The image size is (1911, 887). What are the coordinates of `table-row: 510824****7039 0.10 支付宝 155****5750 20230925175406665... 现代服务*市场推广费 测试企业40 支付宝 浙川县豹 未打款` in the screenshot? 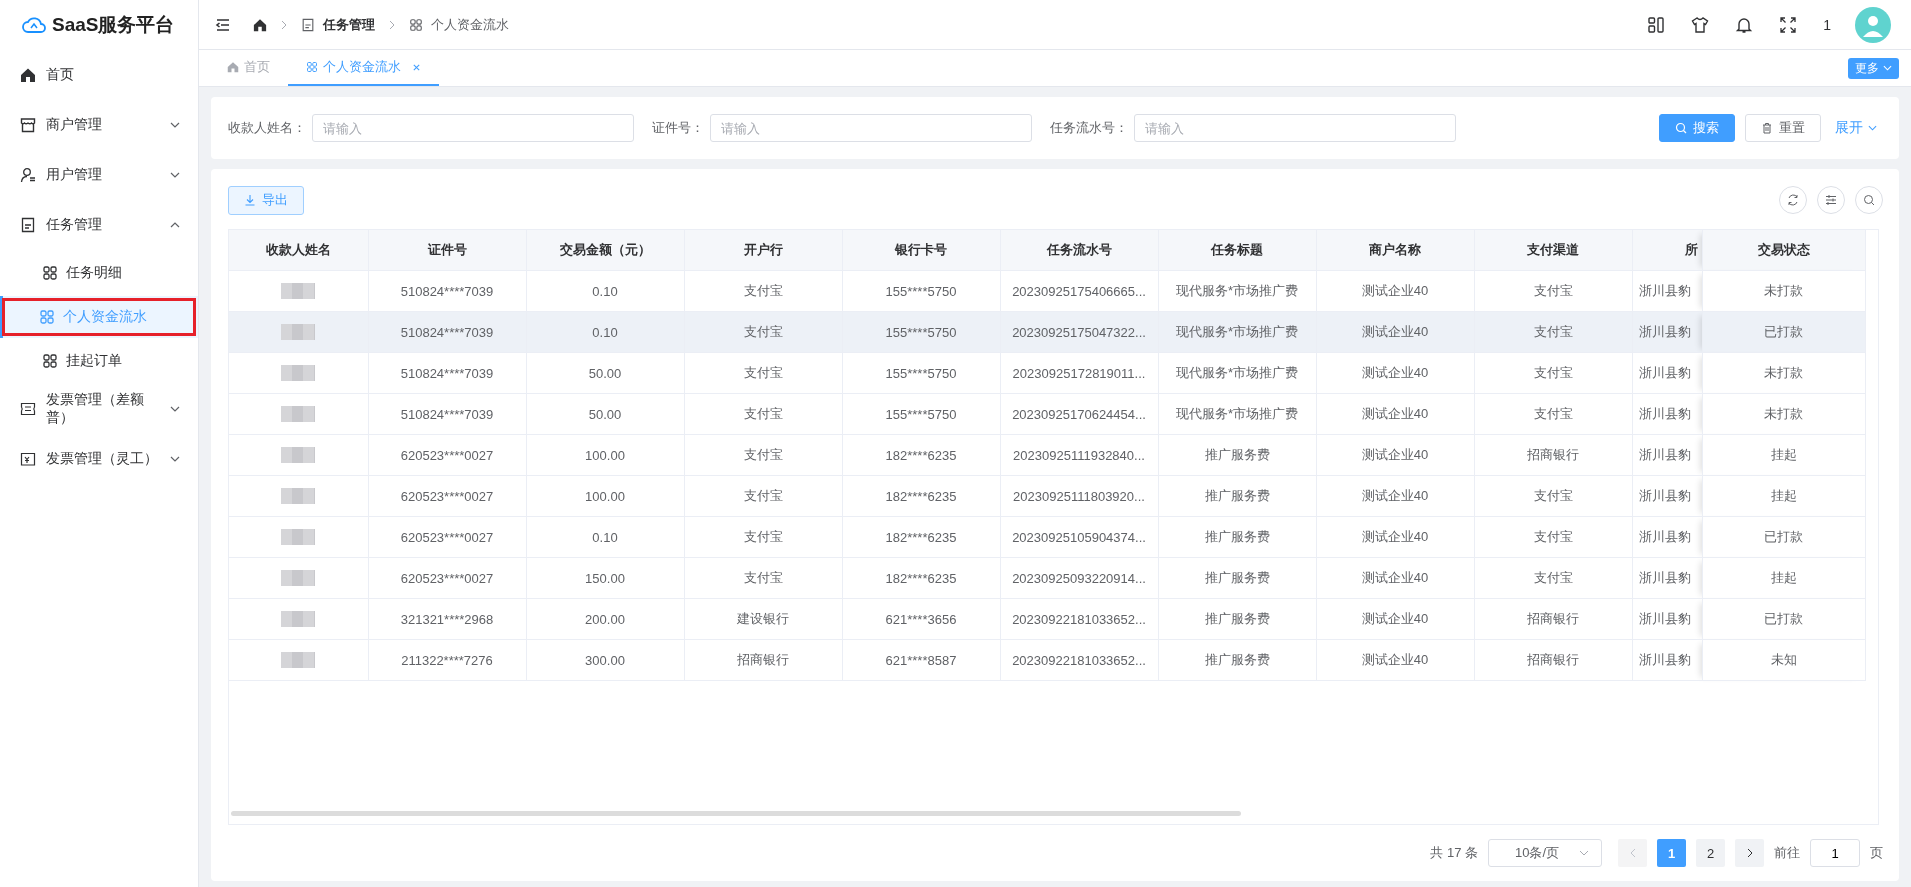 It's located at (1047, 291).